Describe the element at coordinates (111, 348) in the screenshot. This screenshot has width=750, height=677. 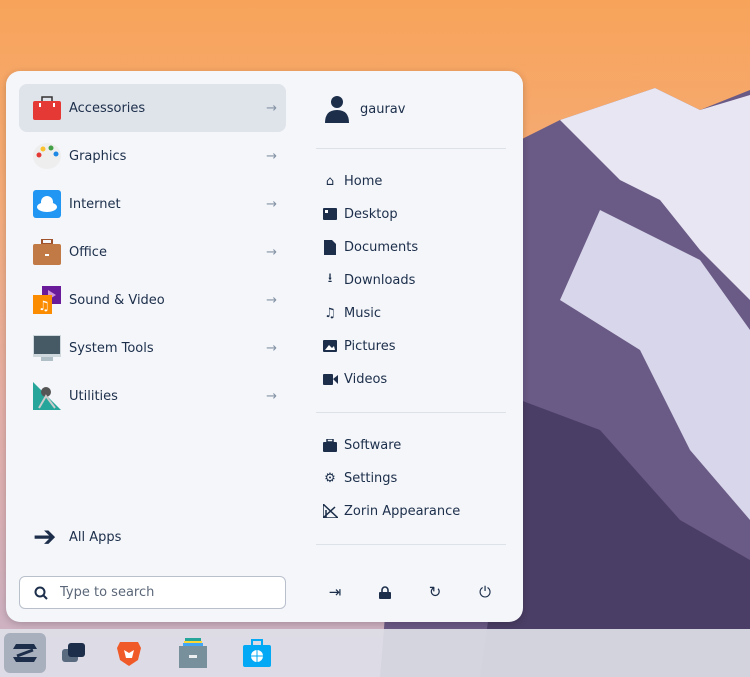
I see `category-label: System Tools` at that location.